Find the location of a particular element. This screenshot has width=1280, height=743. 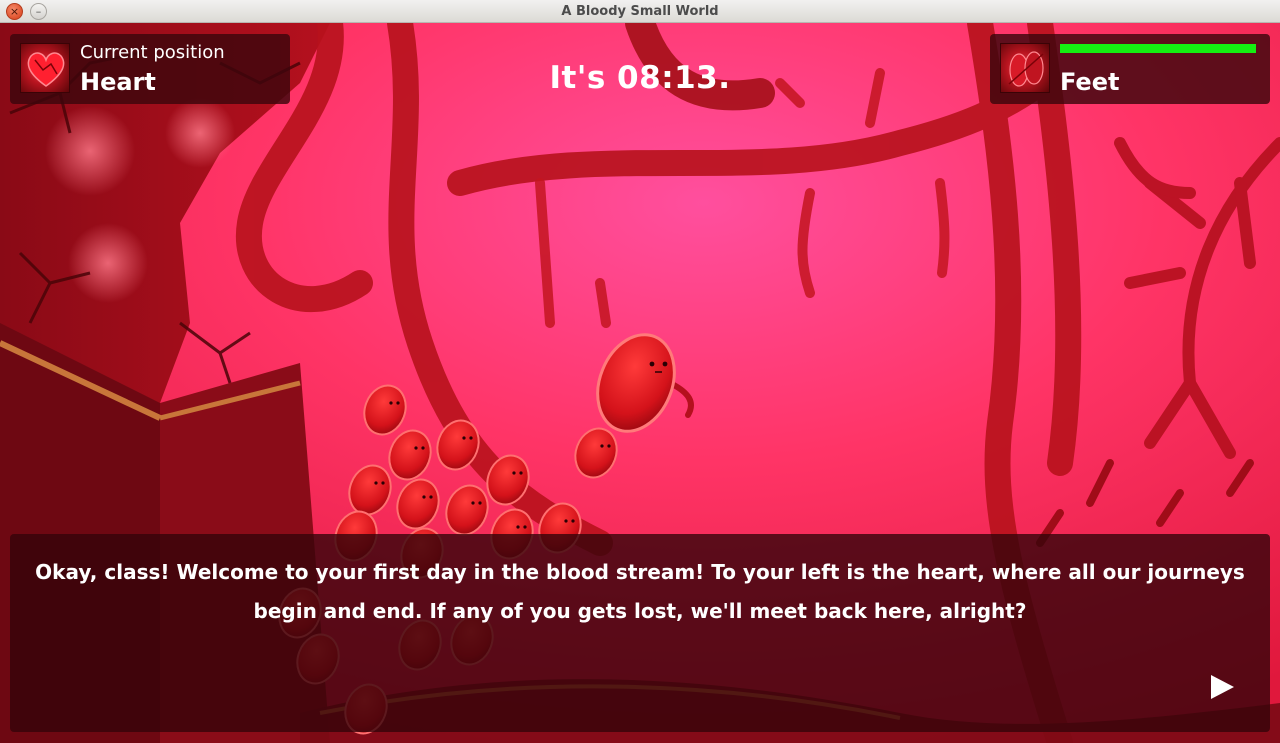

close-icon: × is located at coordinates (14, 11).